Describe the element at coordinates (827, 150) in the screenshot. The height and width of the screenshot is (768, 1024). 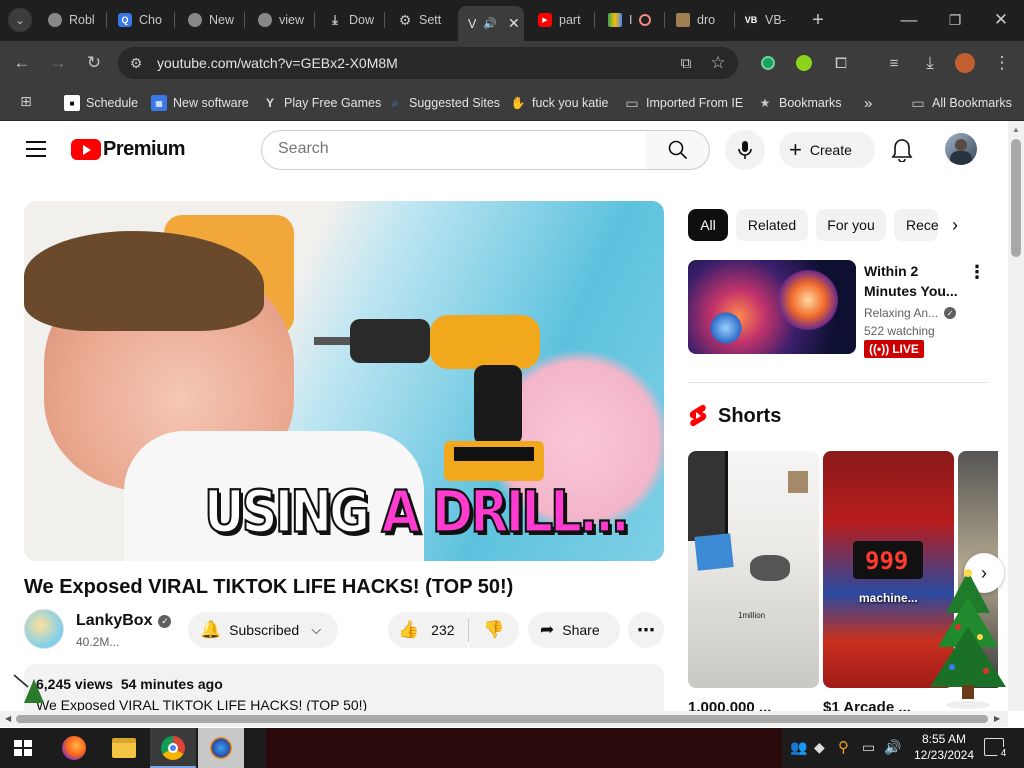
I see `create-button: + Create` at that location.